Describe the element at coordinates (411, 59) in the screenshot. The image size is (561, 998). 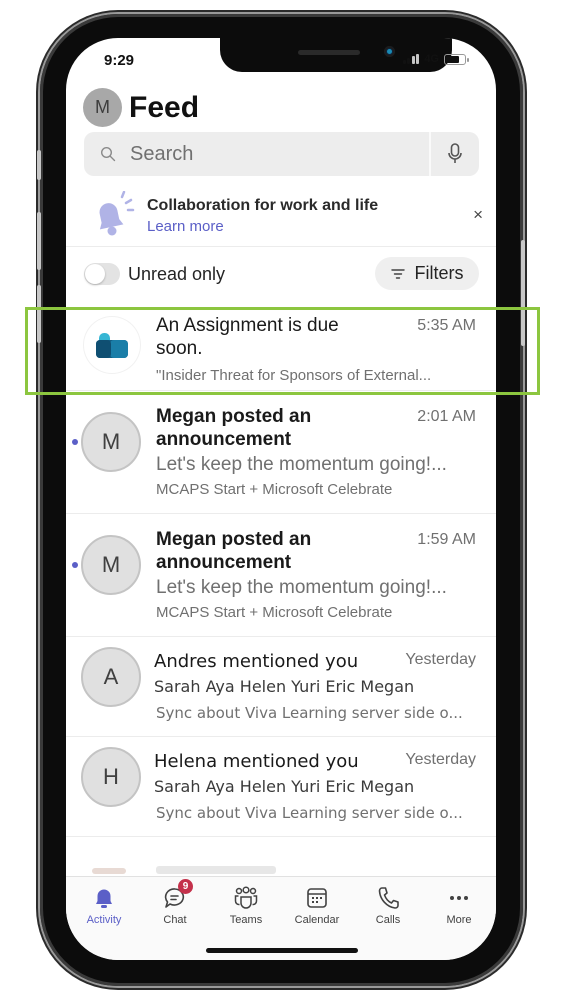
I see `signal-icon` at that location.